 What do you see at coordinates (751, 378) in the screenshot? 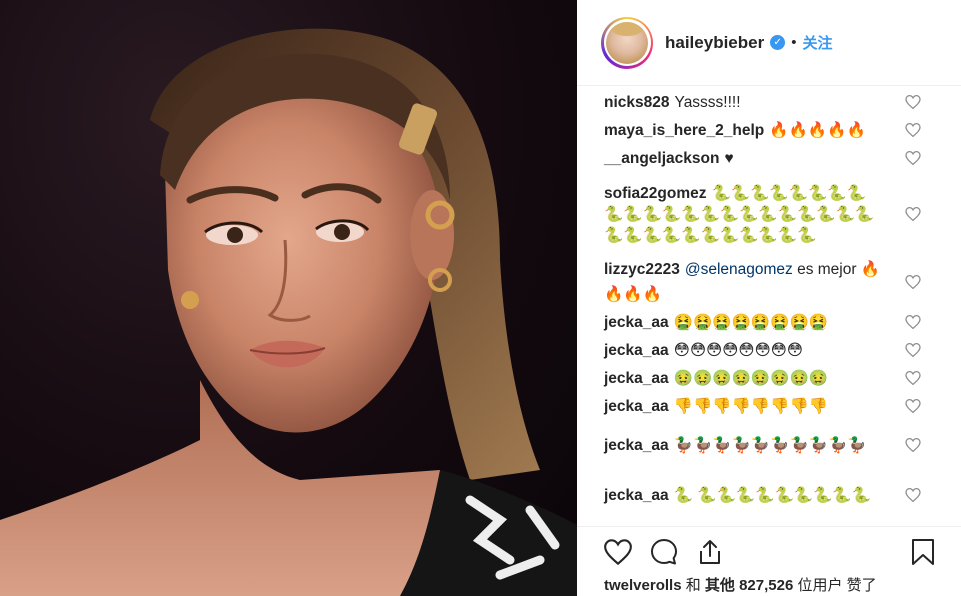
I see `comment-text: 🤢🤢🤢🤢🤢🤢🤢🤢` at bounding box center [751, 378].